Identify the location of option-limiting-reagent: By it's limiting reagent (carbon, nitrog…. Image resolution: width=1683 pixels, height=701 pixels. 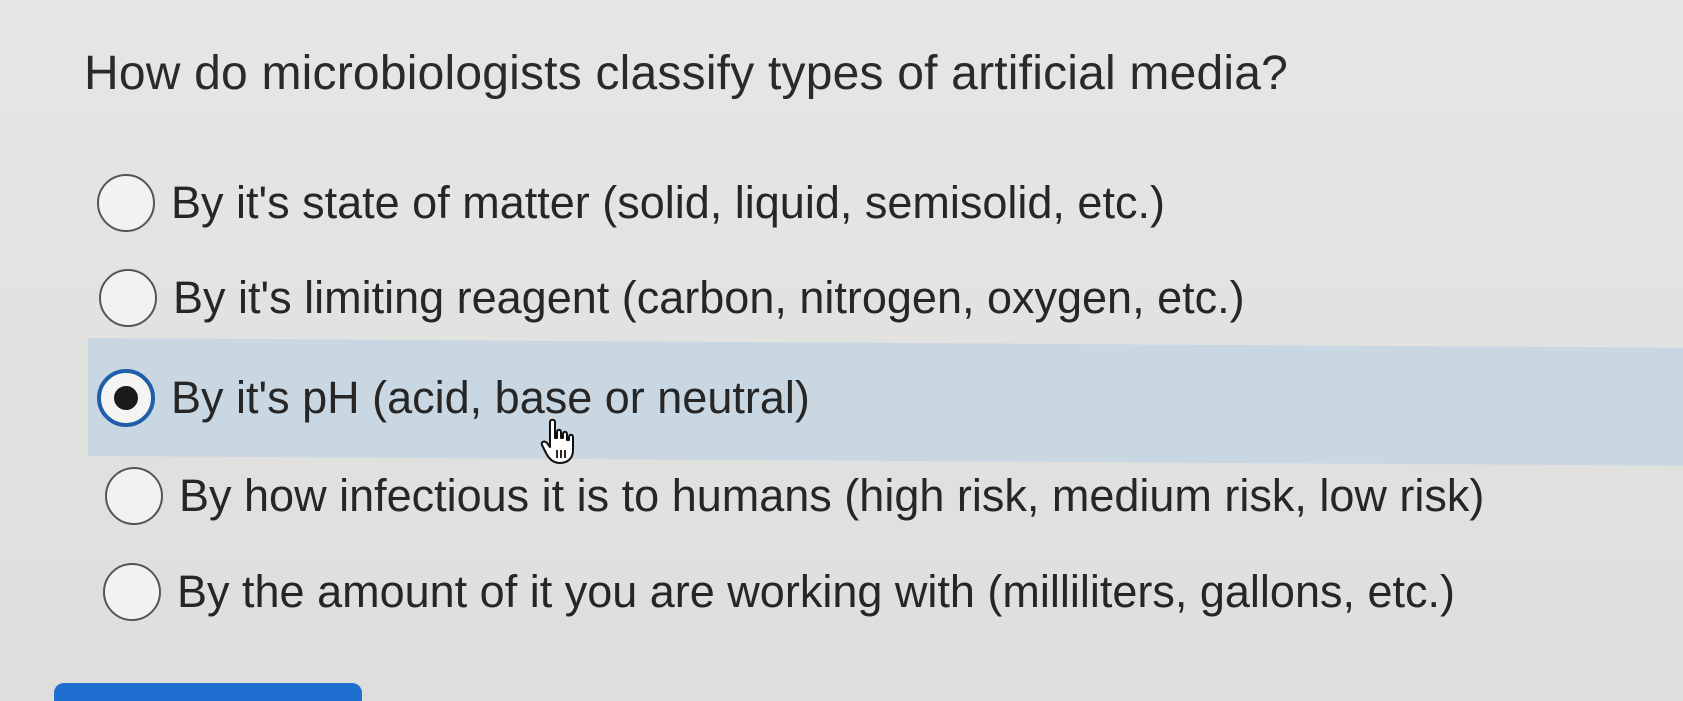
(672, 298).